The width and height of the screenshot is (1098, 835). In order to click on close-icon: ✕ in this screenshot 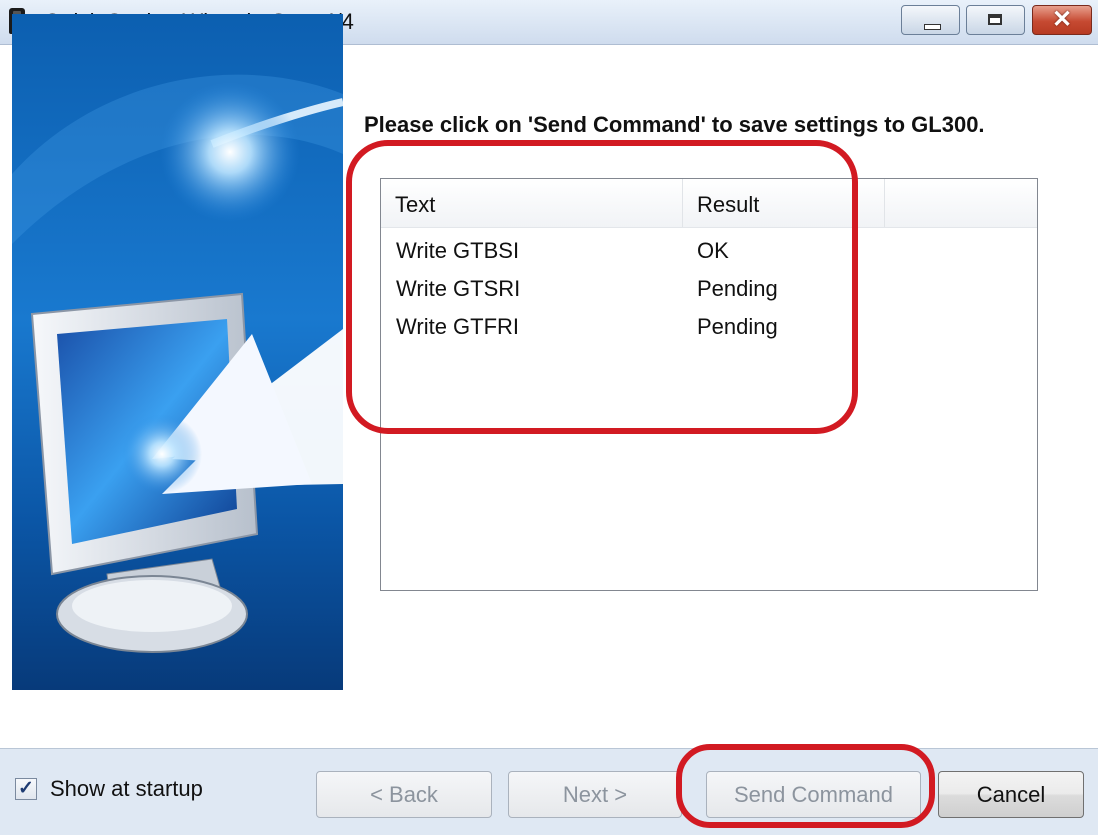, I will do `click(1062, 19)`.